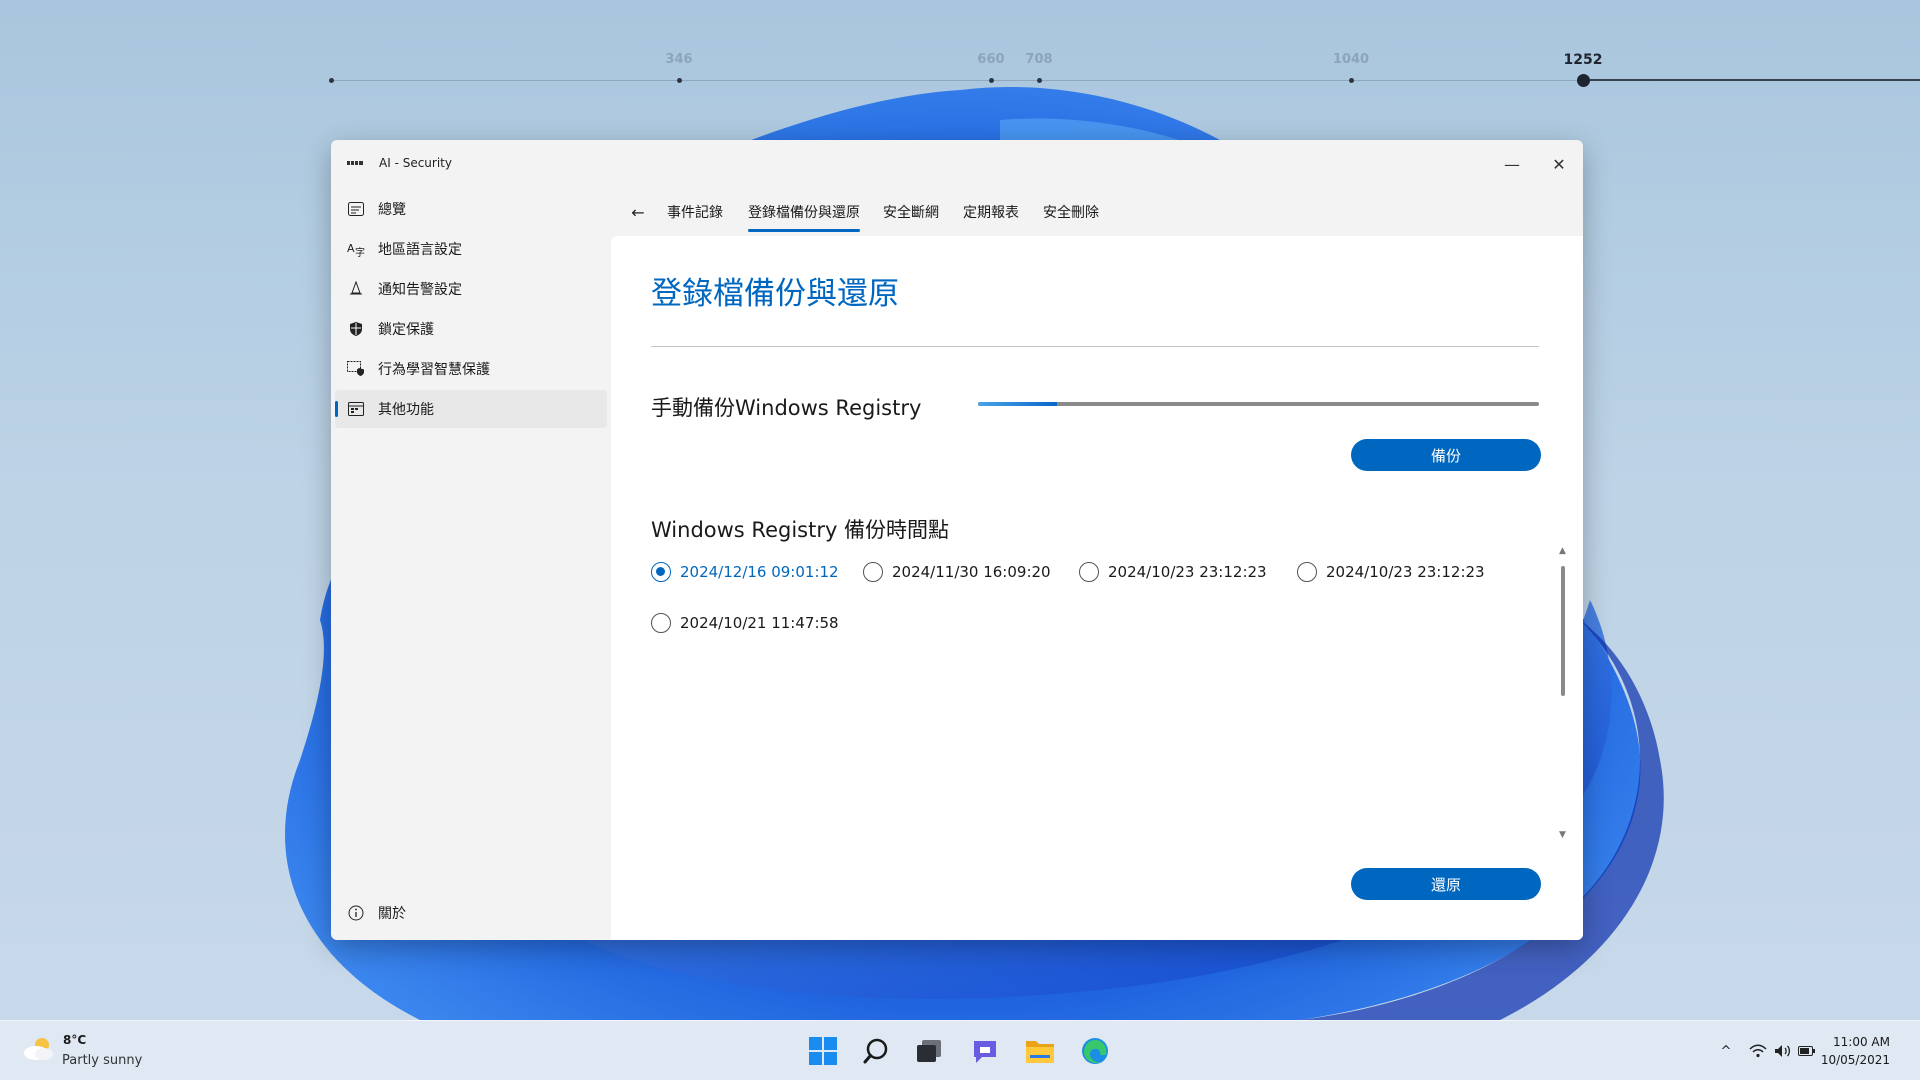 The image size is (1920, 1080). I want to click on weather-temperature: 8°C, so click(74, 1040).